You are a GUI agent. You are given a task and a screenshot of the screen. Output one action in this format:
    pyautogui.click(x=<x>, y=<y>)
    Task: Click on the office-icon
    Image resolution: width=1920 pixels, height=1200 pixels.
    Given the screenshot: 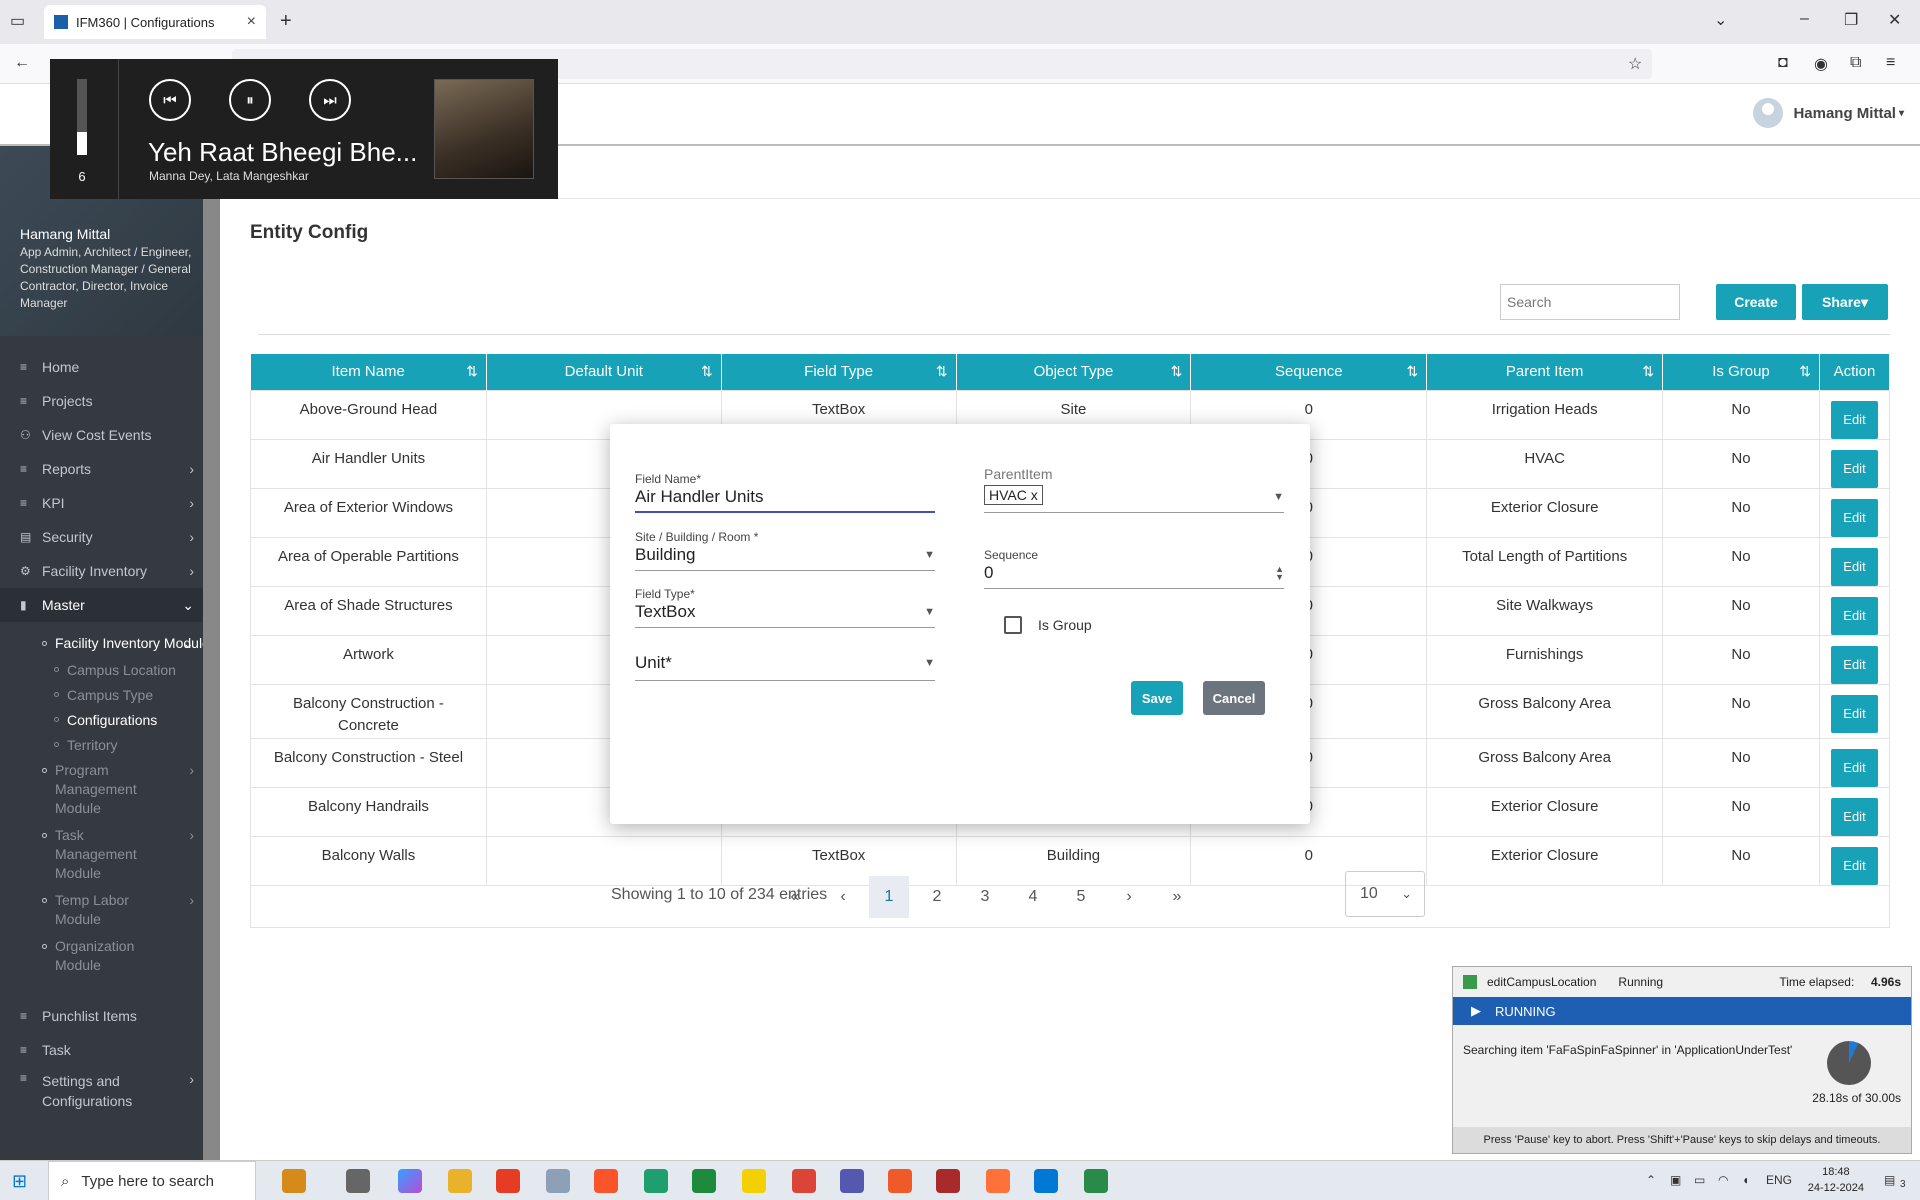 What is the action you would take?
    pyautogui.click(x=508, y=1181)
    